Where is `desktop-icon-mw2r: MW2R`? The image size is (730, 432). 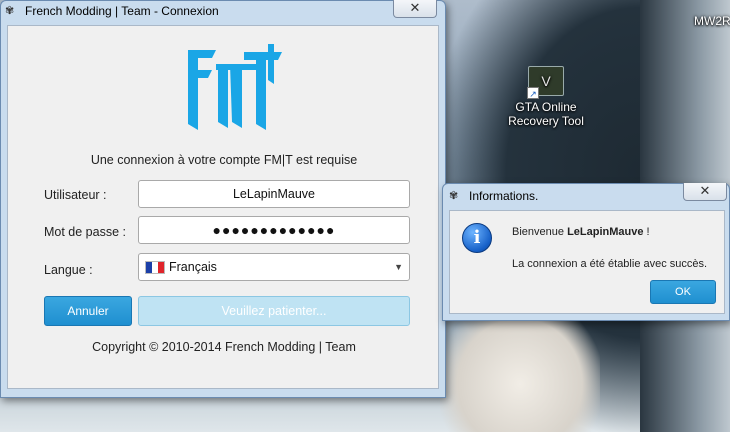 desktop-icon-mw2r: MW2R is located at coordinates (712, 21).